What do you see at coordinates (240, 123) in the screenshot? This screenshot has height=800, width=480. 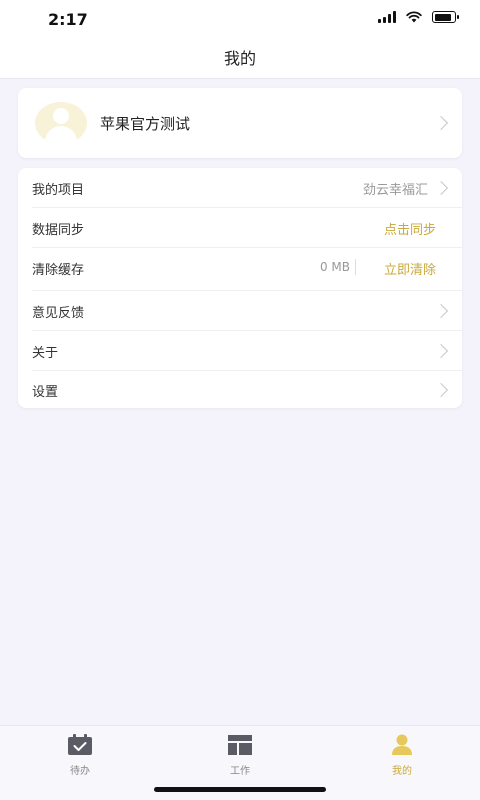 I see `profile-card: 苹果官方测试` at bounding box center [240, 123].